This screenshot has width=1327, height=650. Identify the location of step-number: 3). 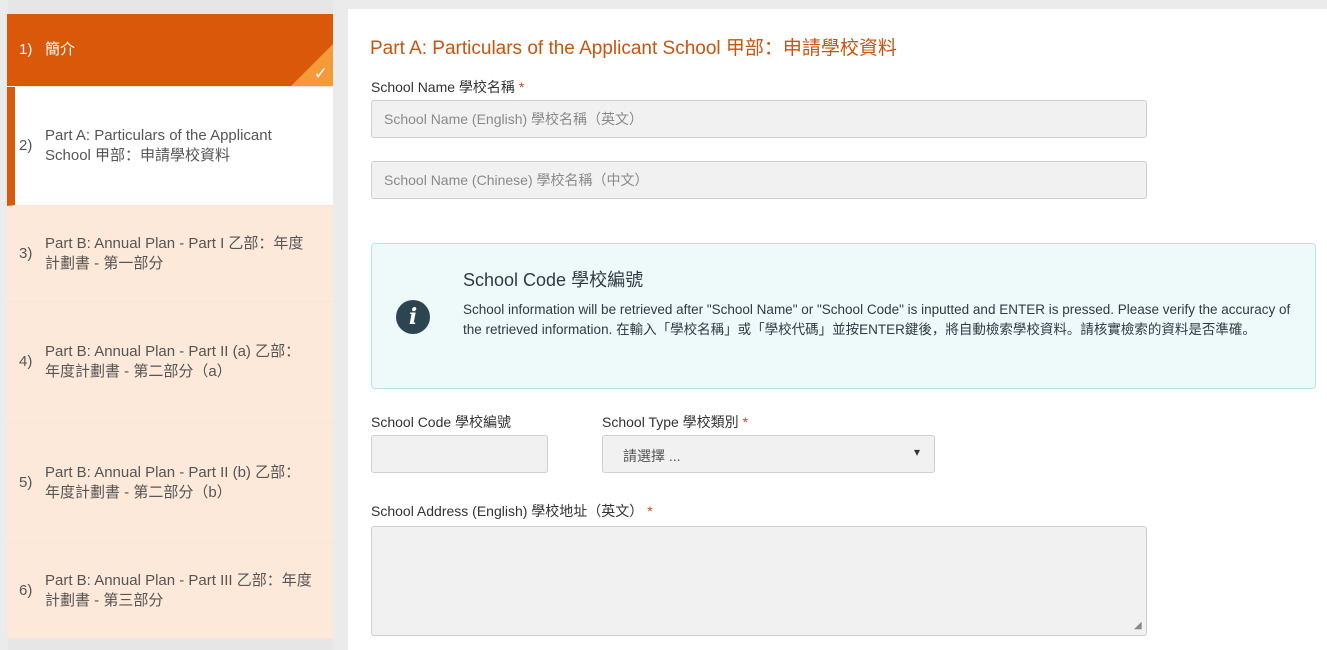
(26, 253).